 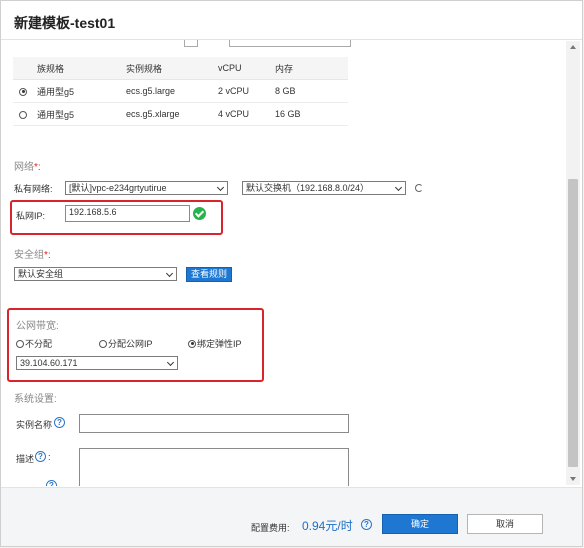 I want to click on row-vcpu: 2 vCPU, so click(x=246, y=91).